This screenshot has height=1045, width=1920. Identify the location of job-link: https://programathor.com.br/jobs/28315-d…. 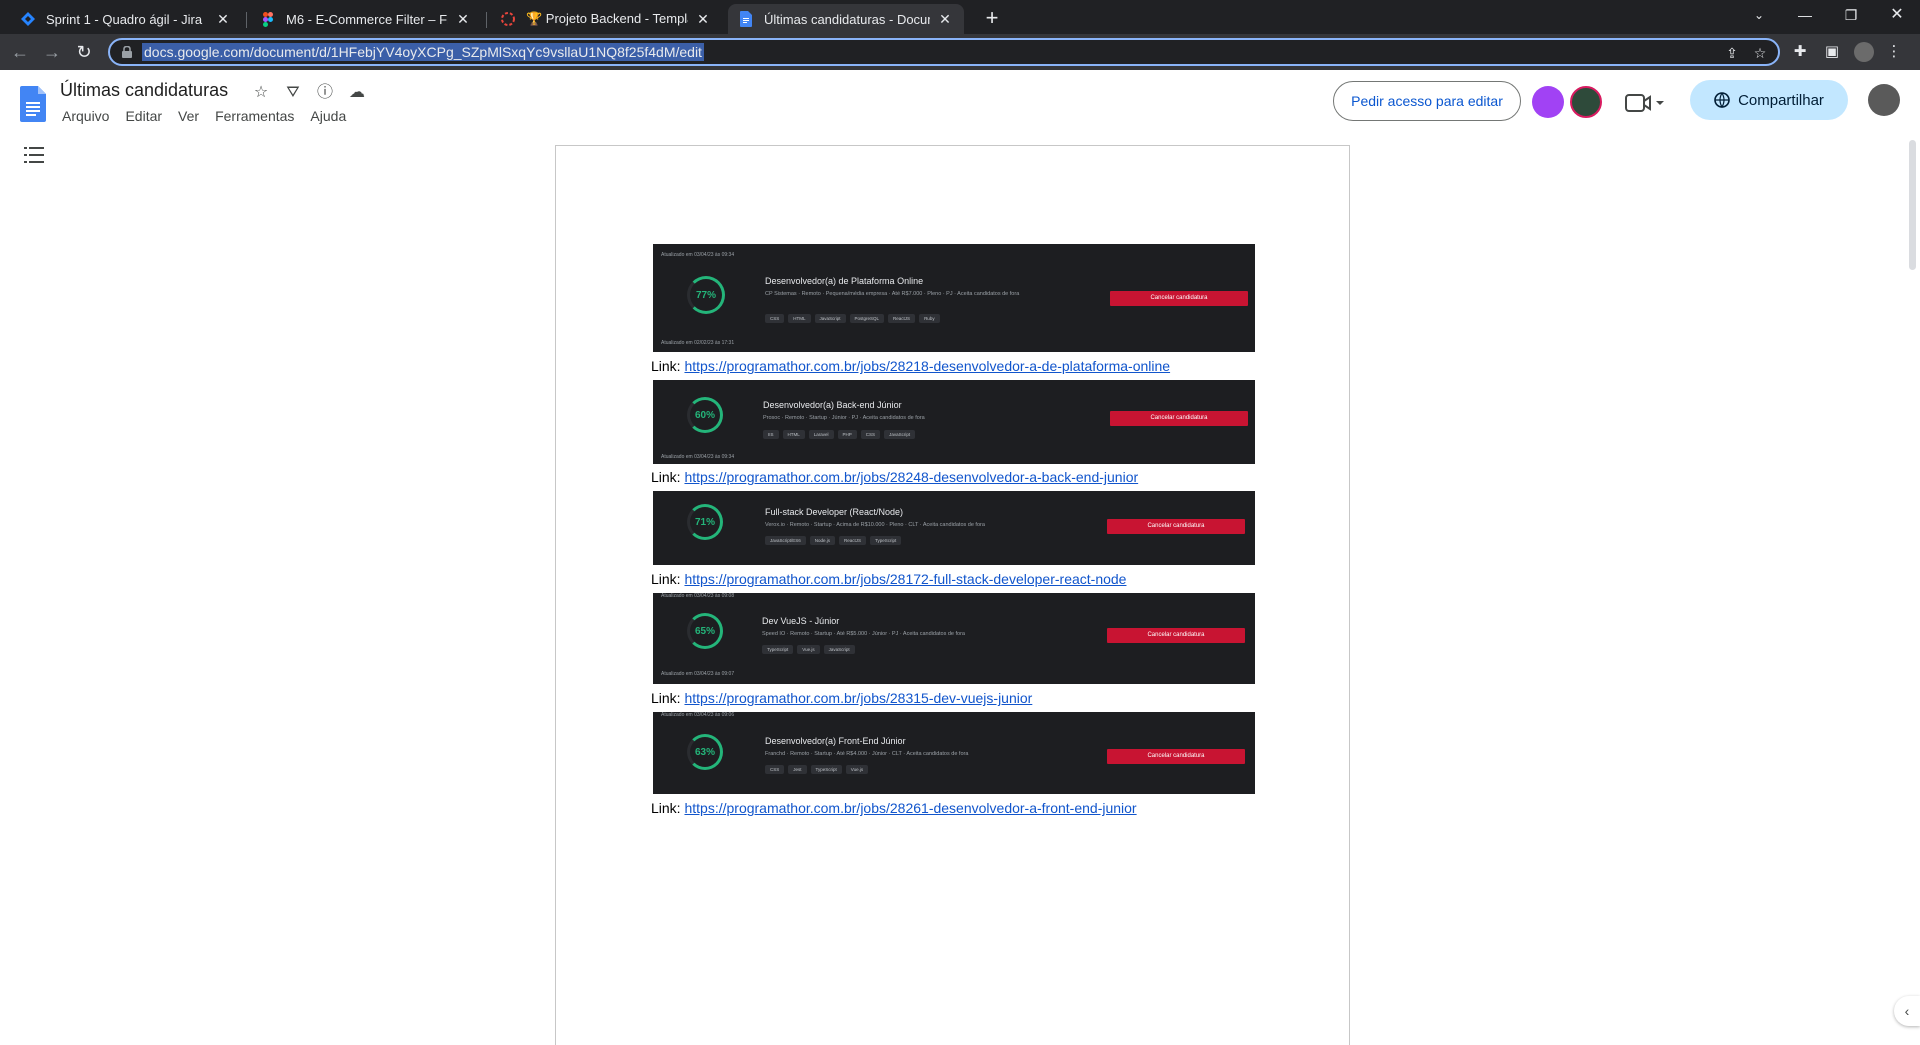
(858, 698).